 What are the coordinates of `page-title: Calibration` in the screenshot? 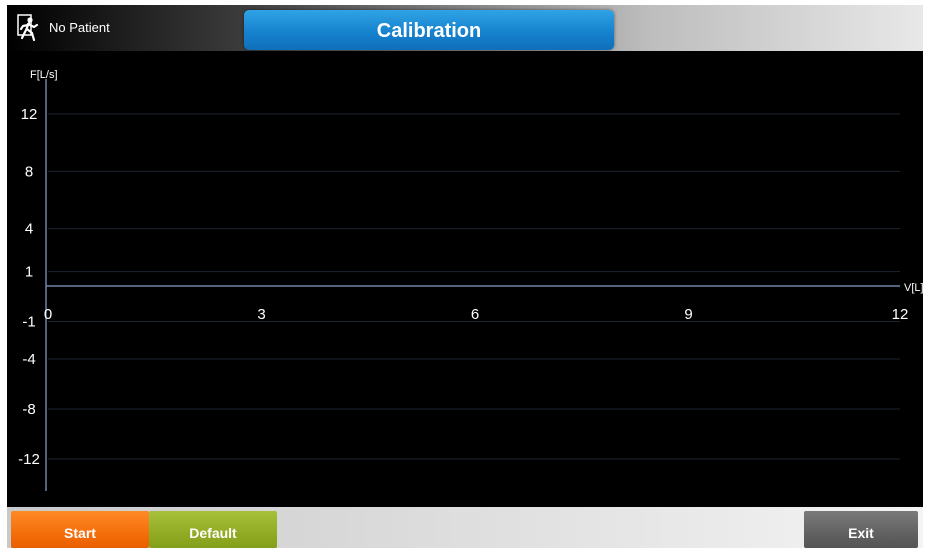 It's located at (429, 31).